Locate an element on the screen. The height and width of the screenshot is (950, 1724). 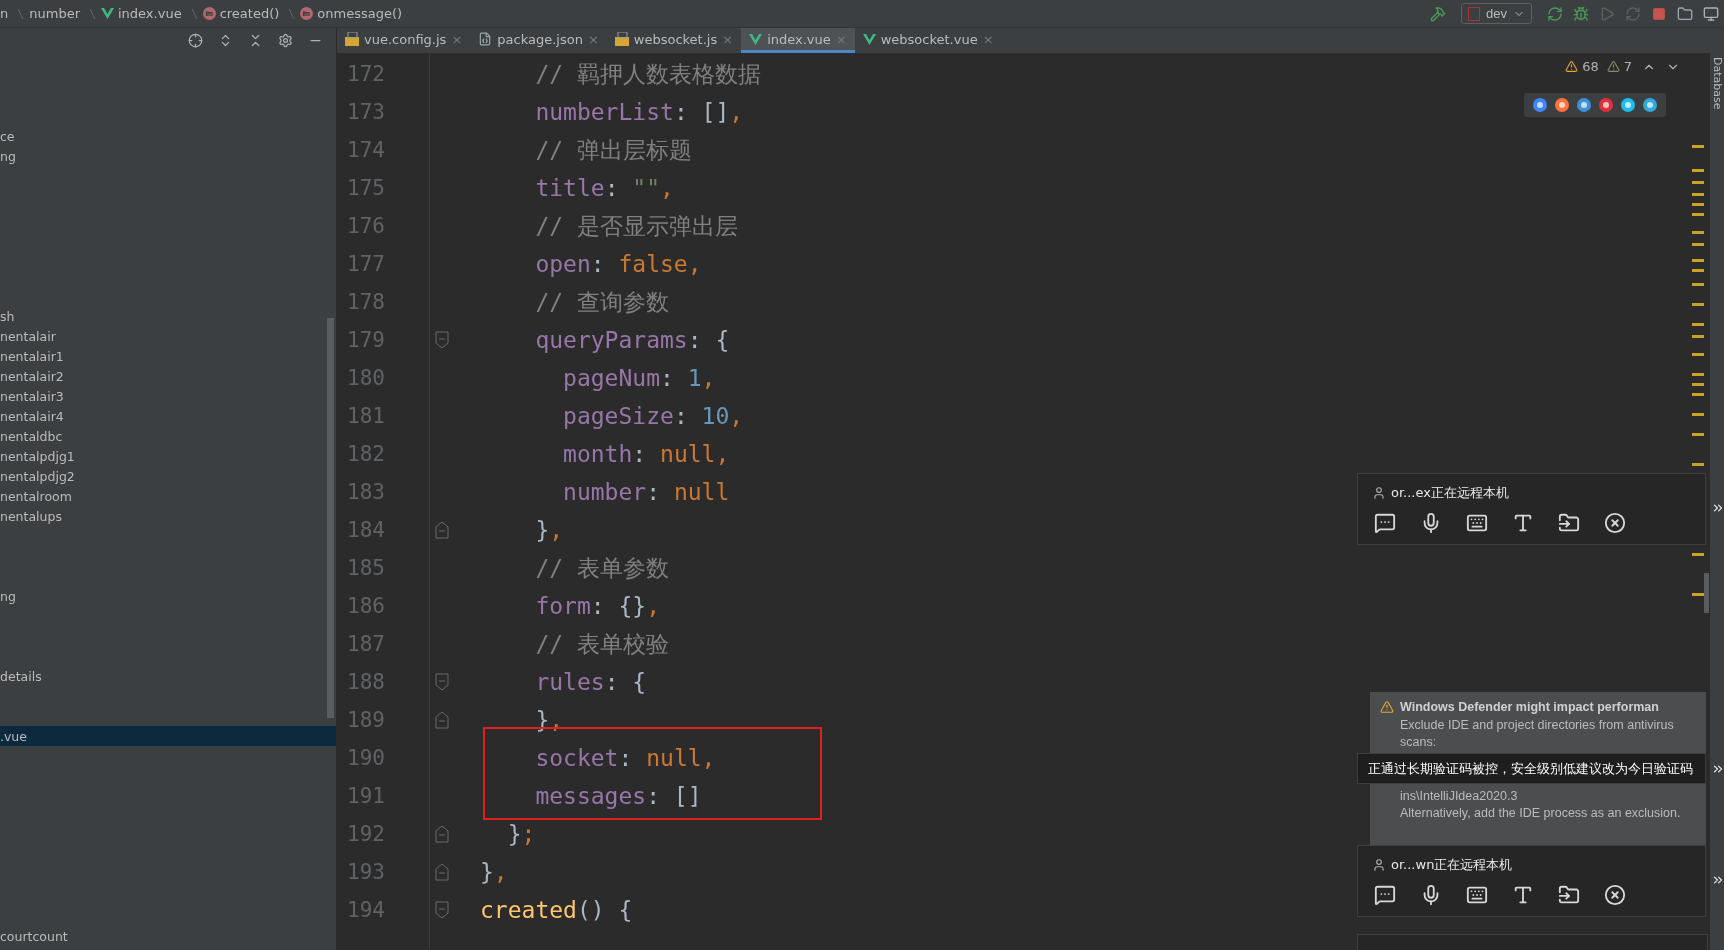
line-number: 192 is located at coordinates (365, 834).